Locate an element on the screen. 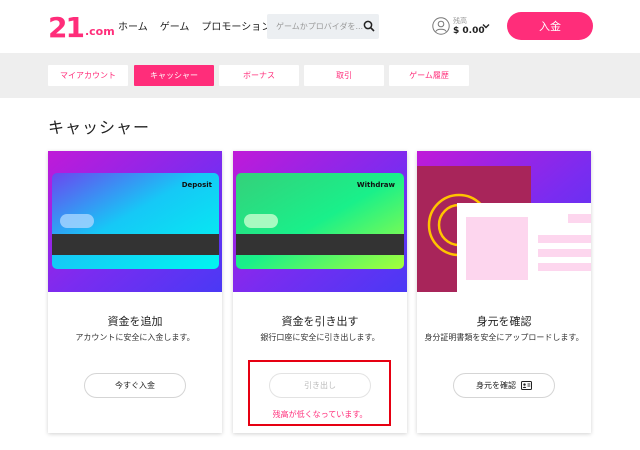 The height and width of the screenshot is (450, 640). withdraw-card-illustration: Withdraw is located at coordinates (320, 221).